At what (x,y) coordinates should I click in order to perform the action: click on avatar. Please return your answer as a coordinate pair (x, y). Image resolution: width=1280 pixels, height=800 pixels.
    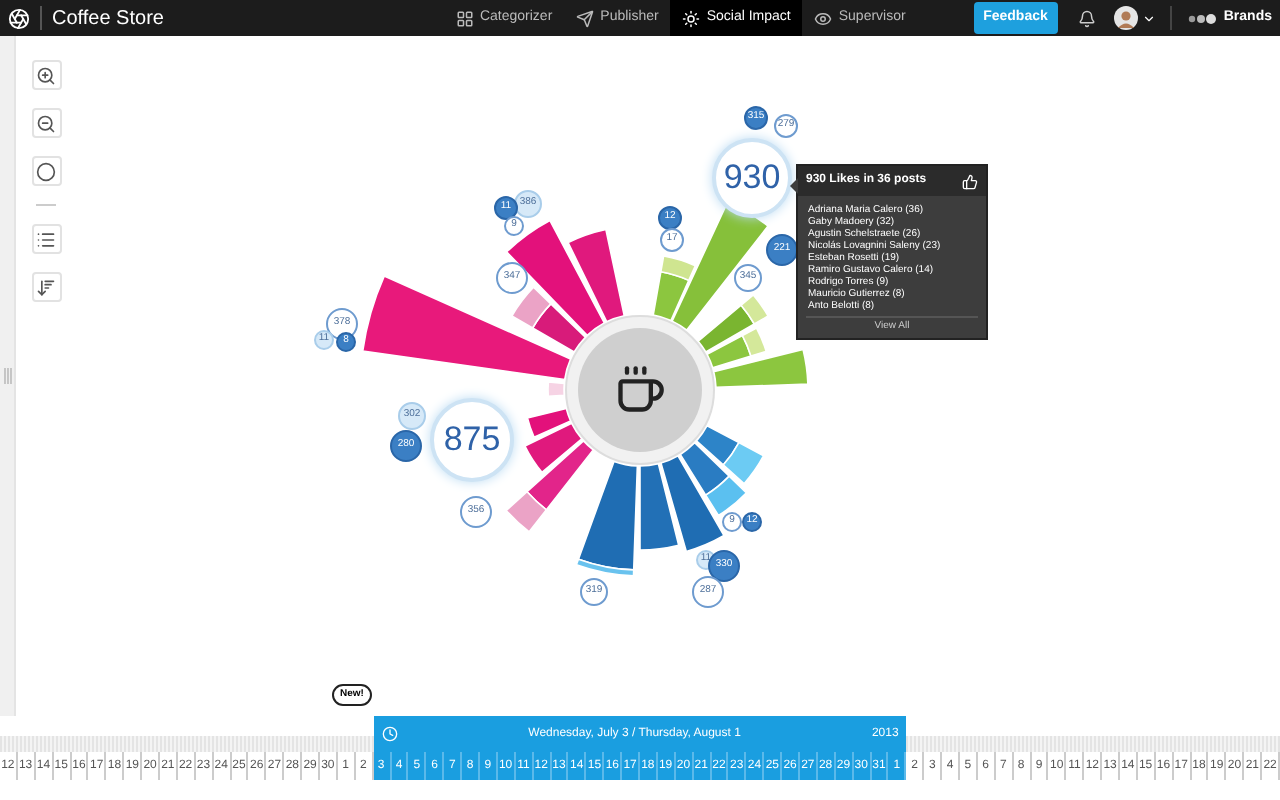
    Looking at the image, I should click on (1125, 18).